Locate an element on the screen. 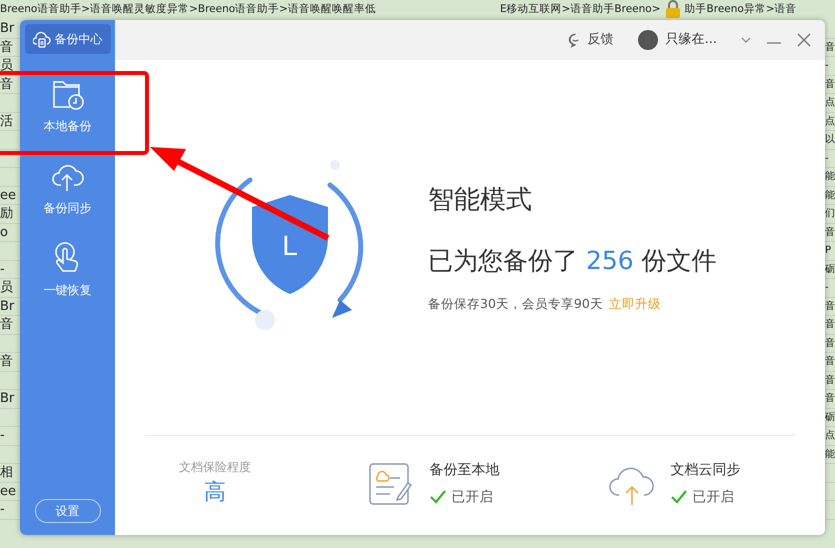  feedback-button: 反馈 is located at coordinates (591, 40).